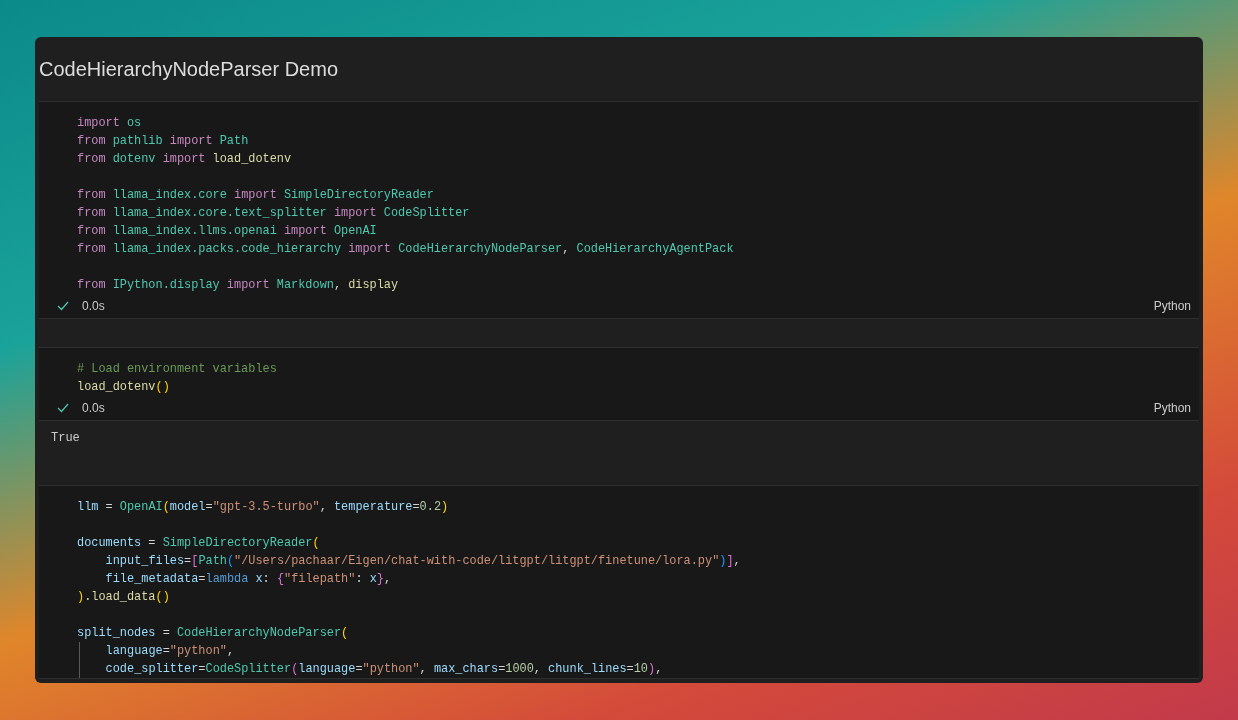 The height and width of the screenshot is (720, 1238). What do you see at coordinates (384, 669) in the screenshot?
I see `code-line: code_splitter=CodeSplitter(language="python", max_chars=1000, chunk_lines=10),` at bounding box center [384, 669].